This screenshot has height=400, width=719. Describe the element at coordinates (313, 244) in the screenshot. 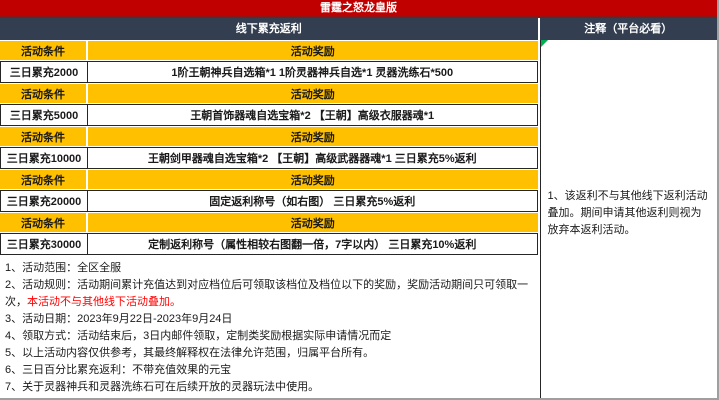

I see `reward-cell: 定制返利称号（属性相较右图翻一倍，7字以内） 三日累充10%返利` at that location.